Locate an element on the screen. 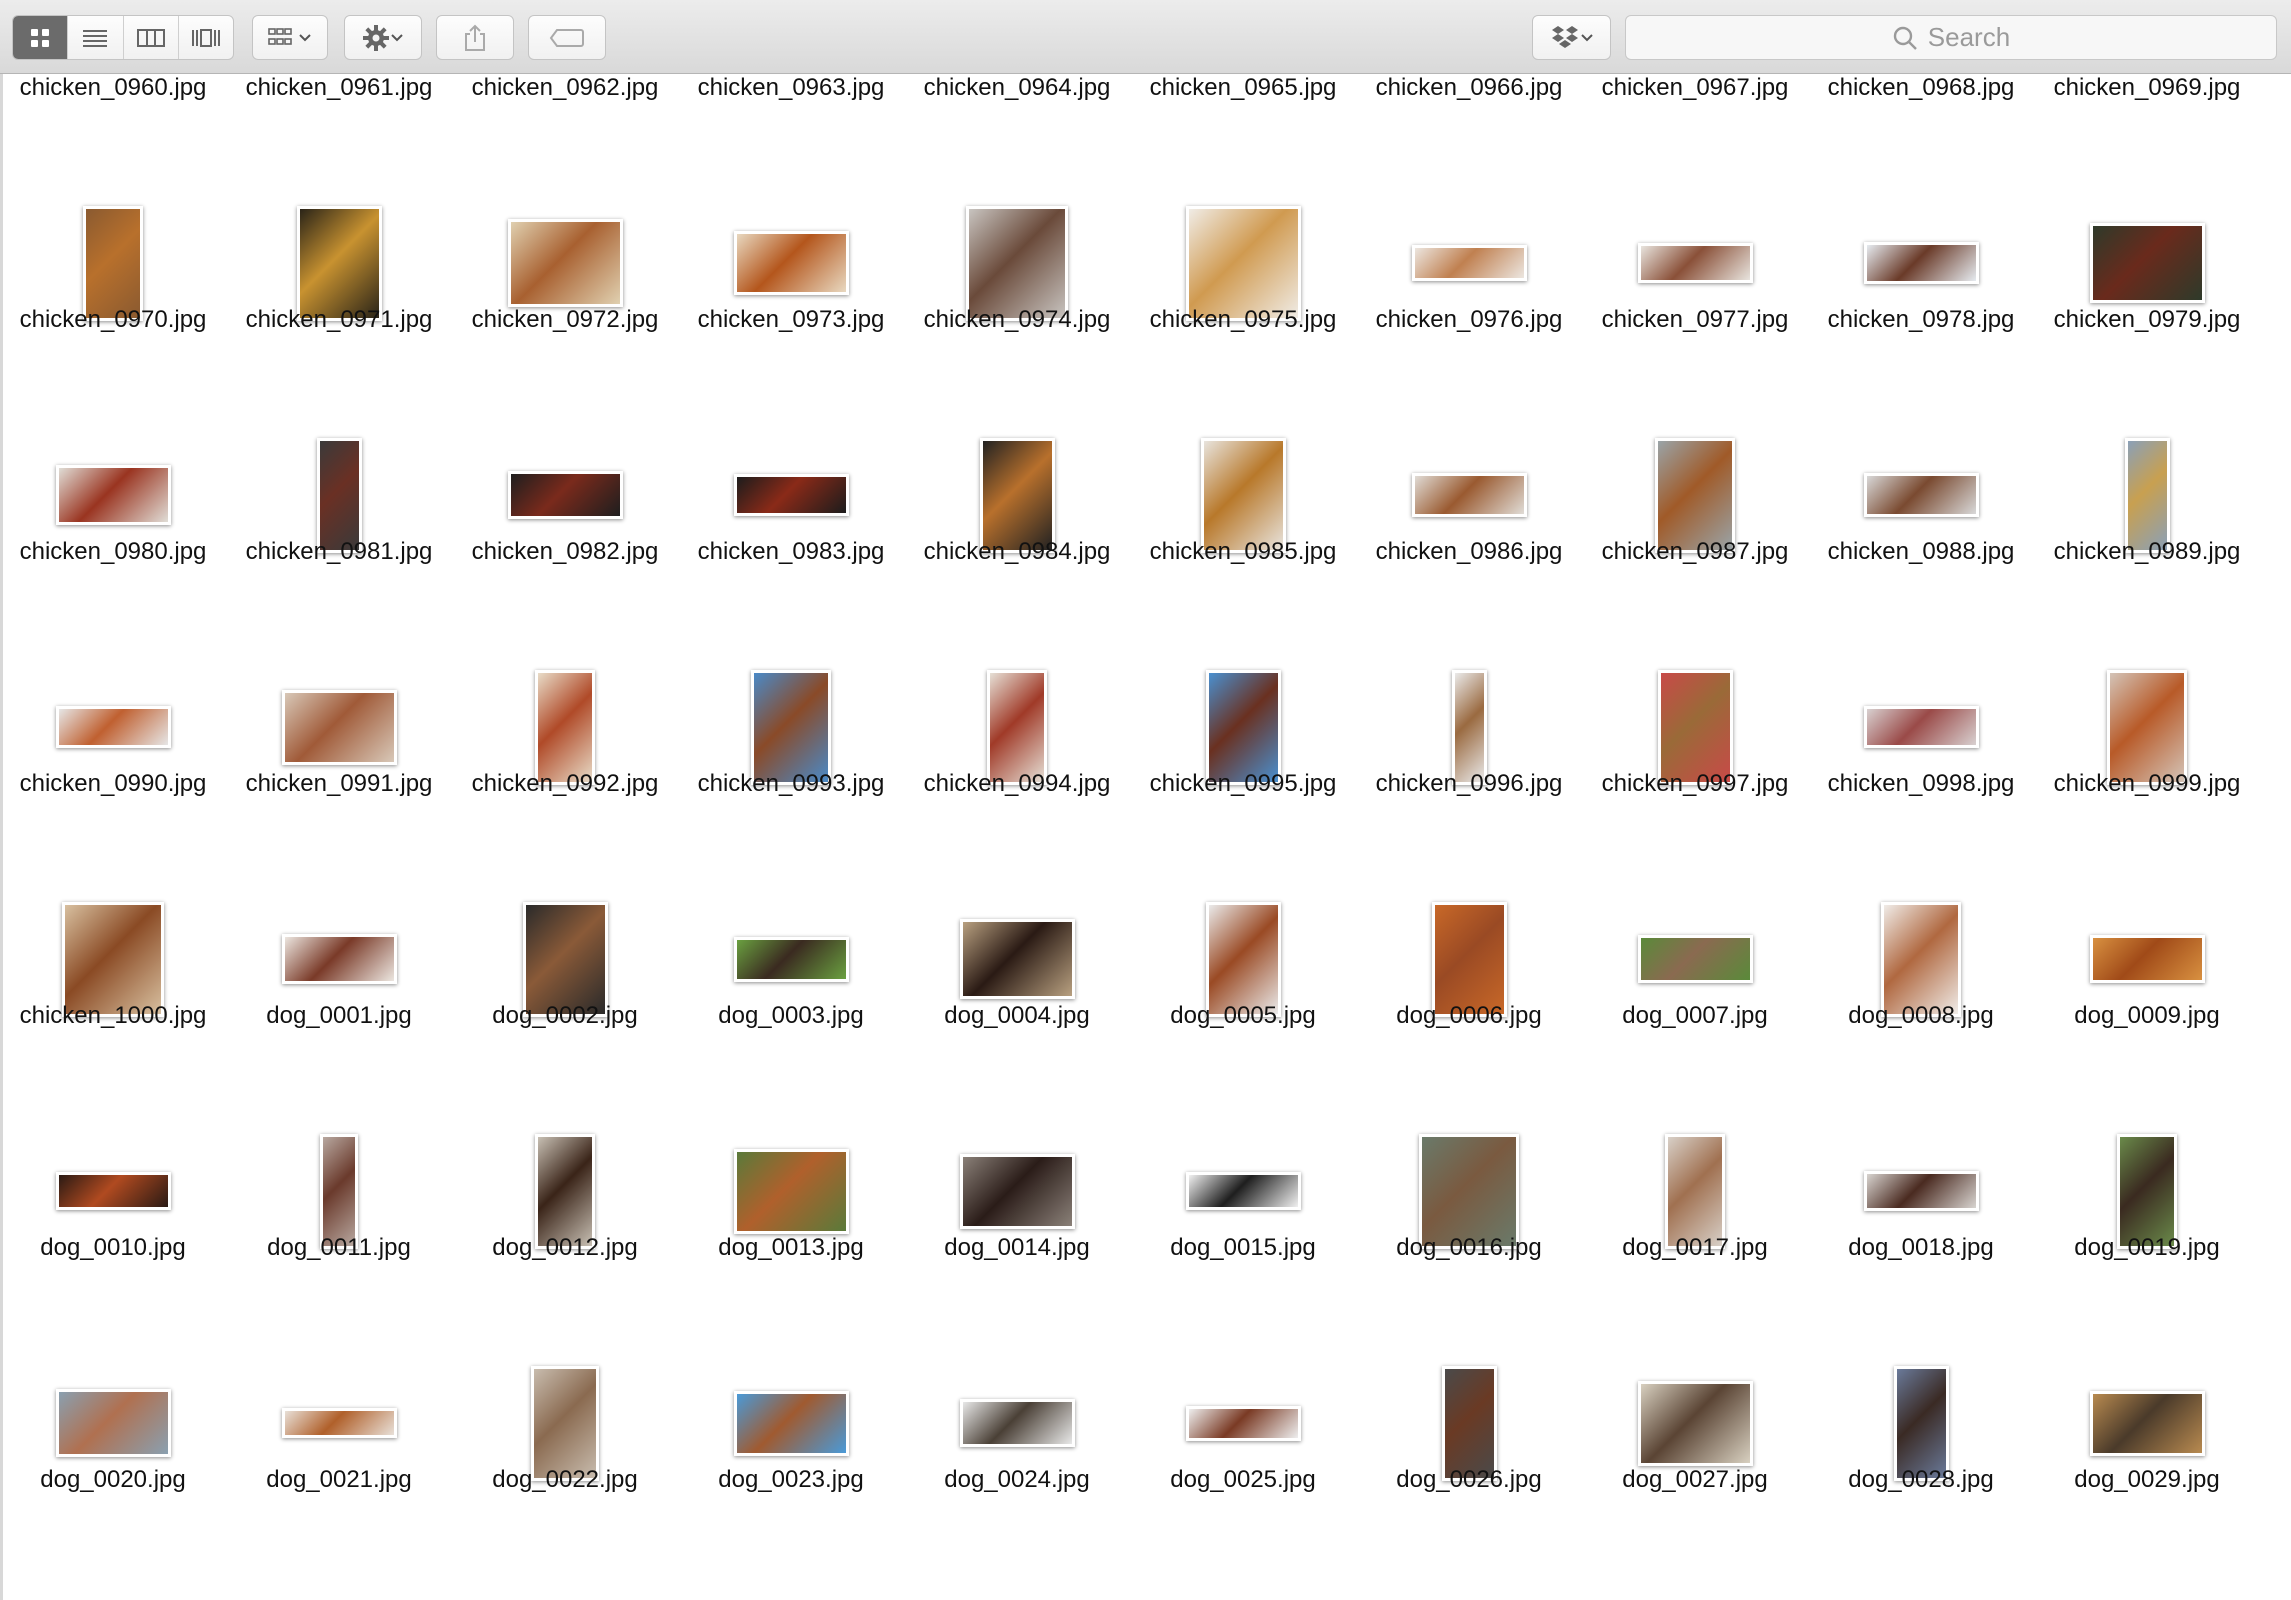  action-menu-button is located at coordinates (383, 37).